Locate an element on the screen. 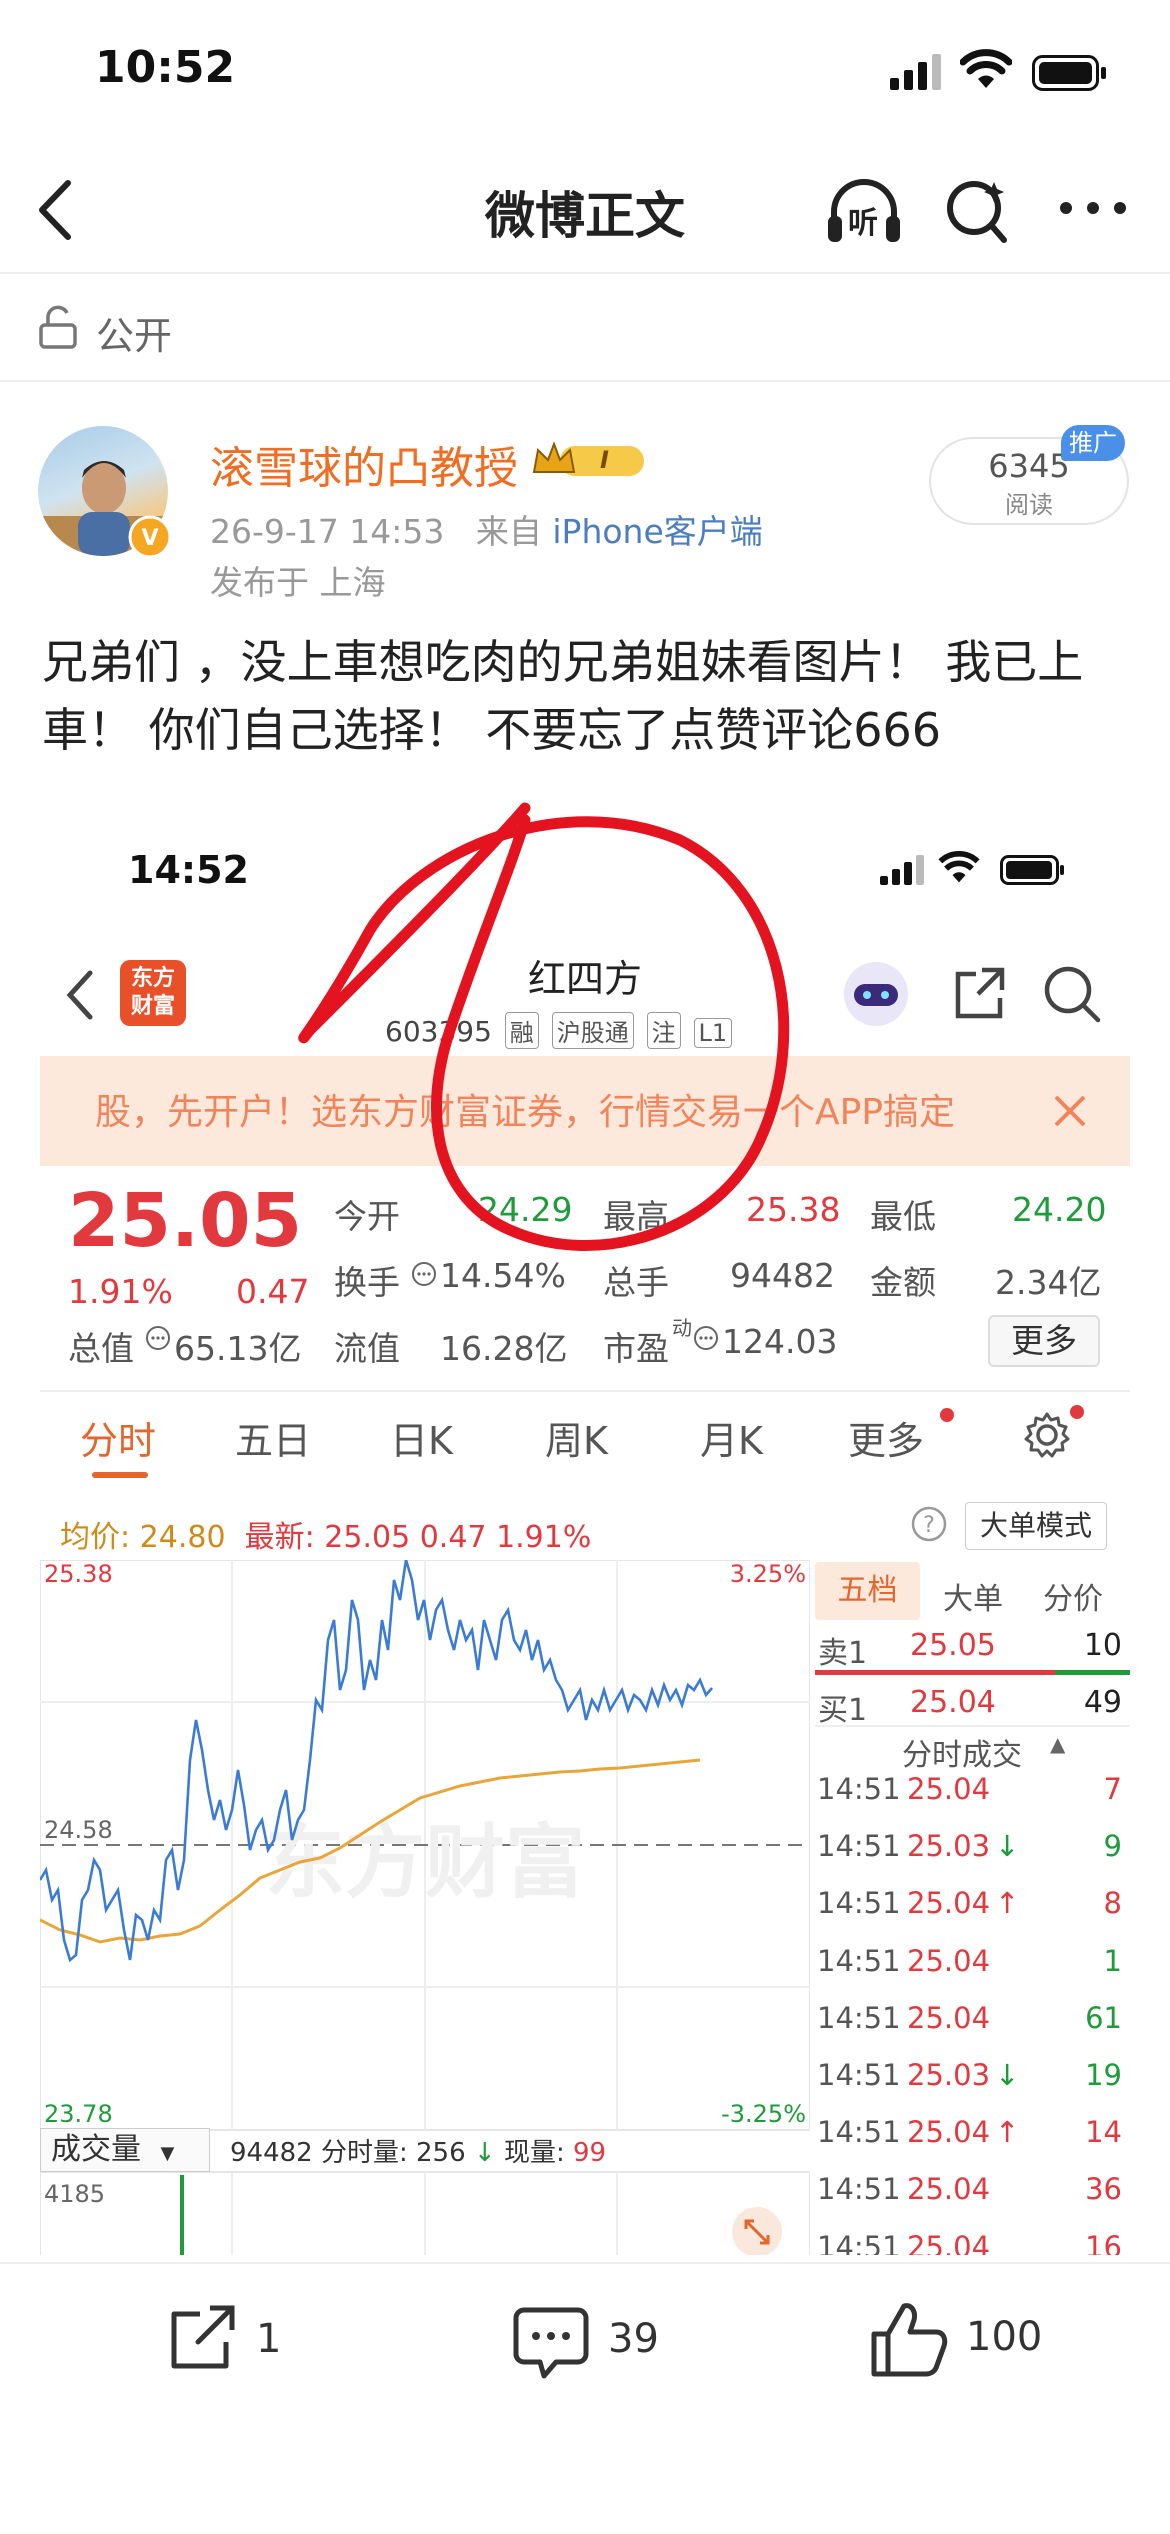  status-time: 10:52 is located at coordinates (165, 67).